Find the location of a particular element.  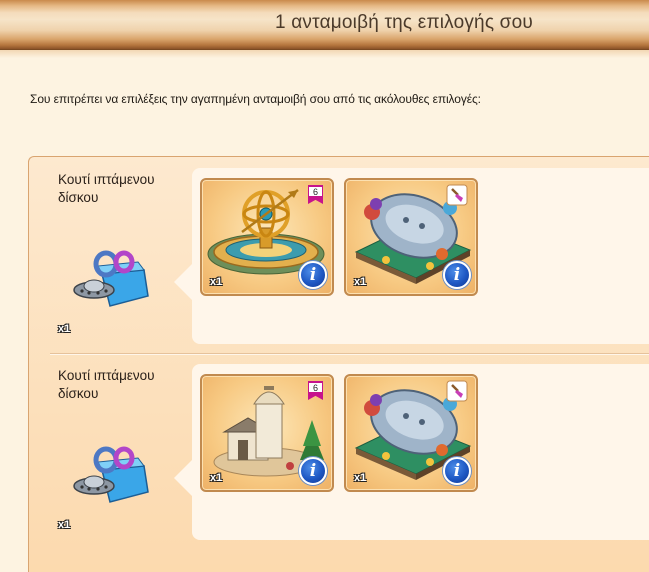

window-header: 1 ανταμοιβή της επιλογής σου is located at coordinates (324, 25).